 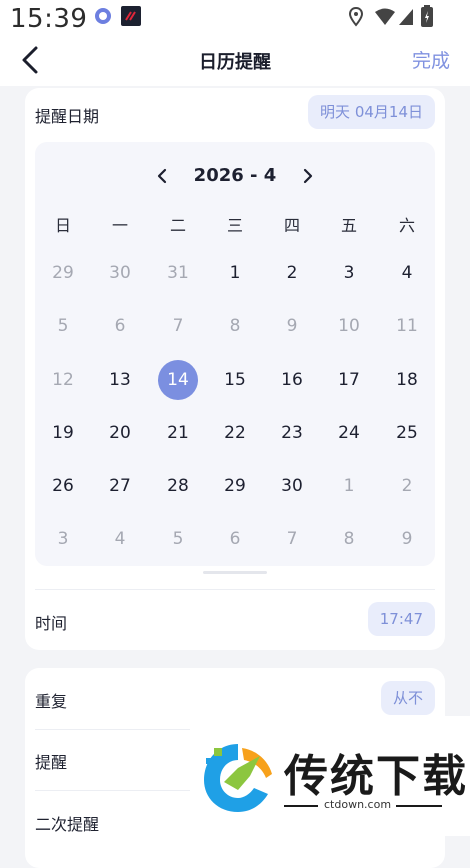 I want to click on time-label: 时间, so click(x=51, y=623).